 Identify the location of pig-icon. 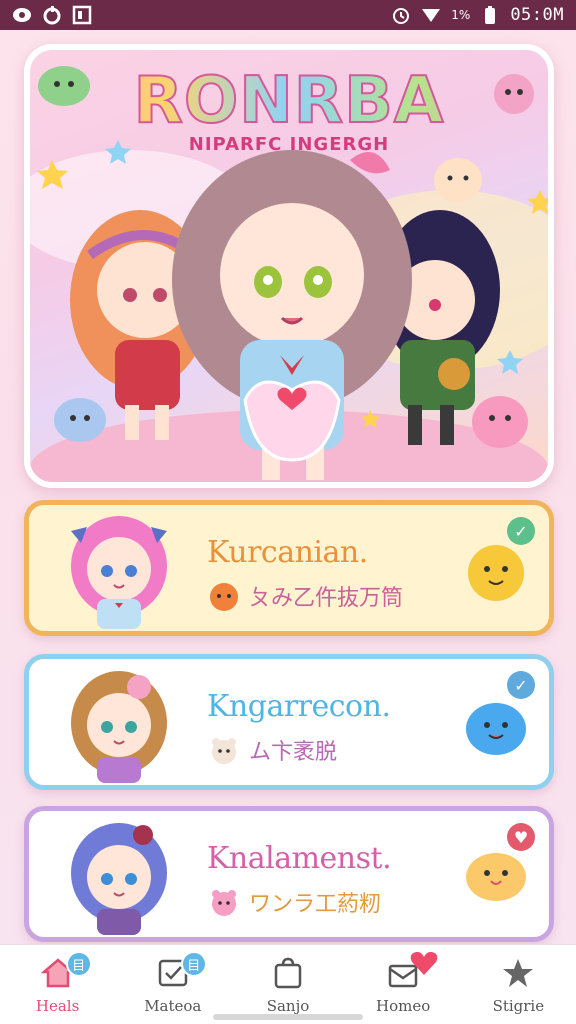
(224, 903).